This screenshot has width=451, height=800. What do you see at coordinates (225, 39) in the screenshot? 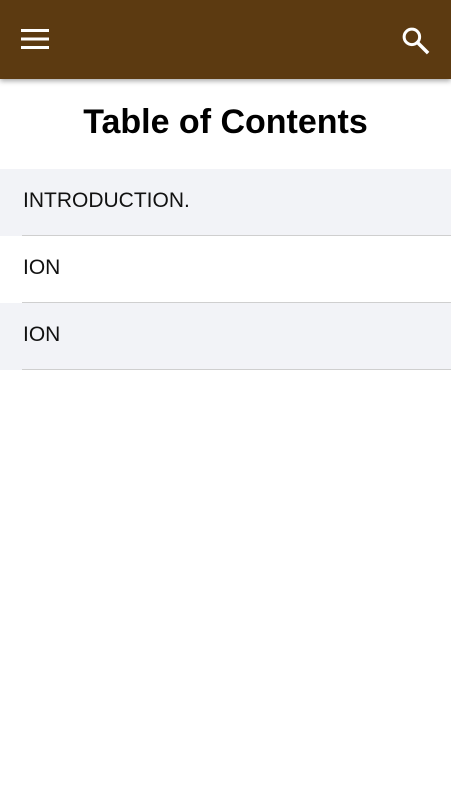
I see `app-bar` at bounding box center [225, 39].